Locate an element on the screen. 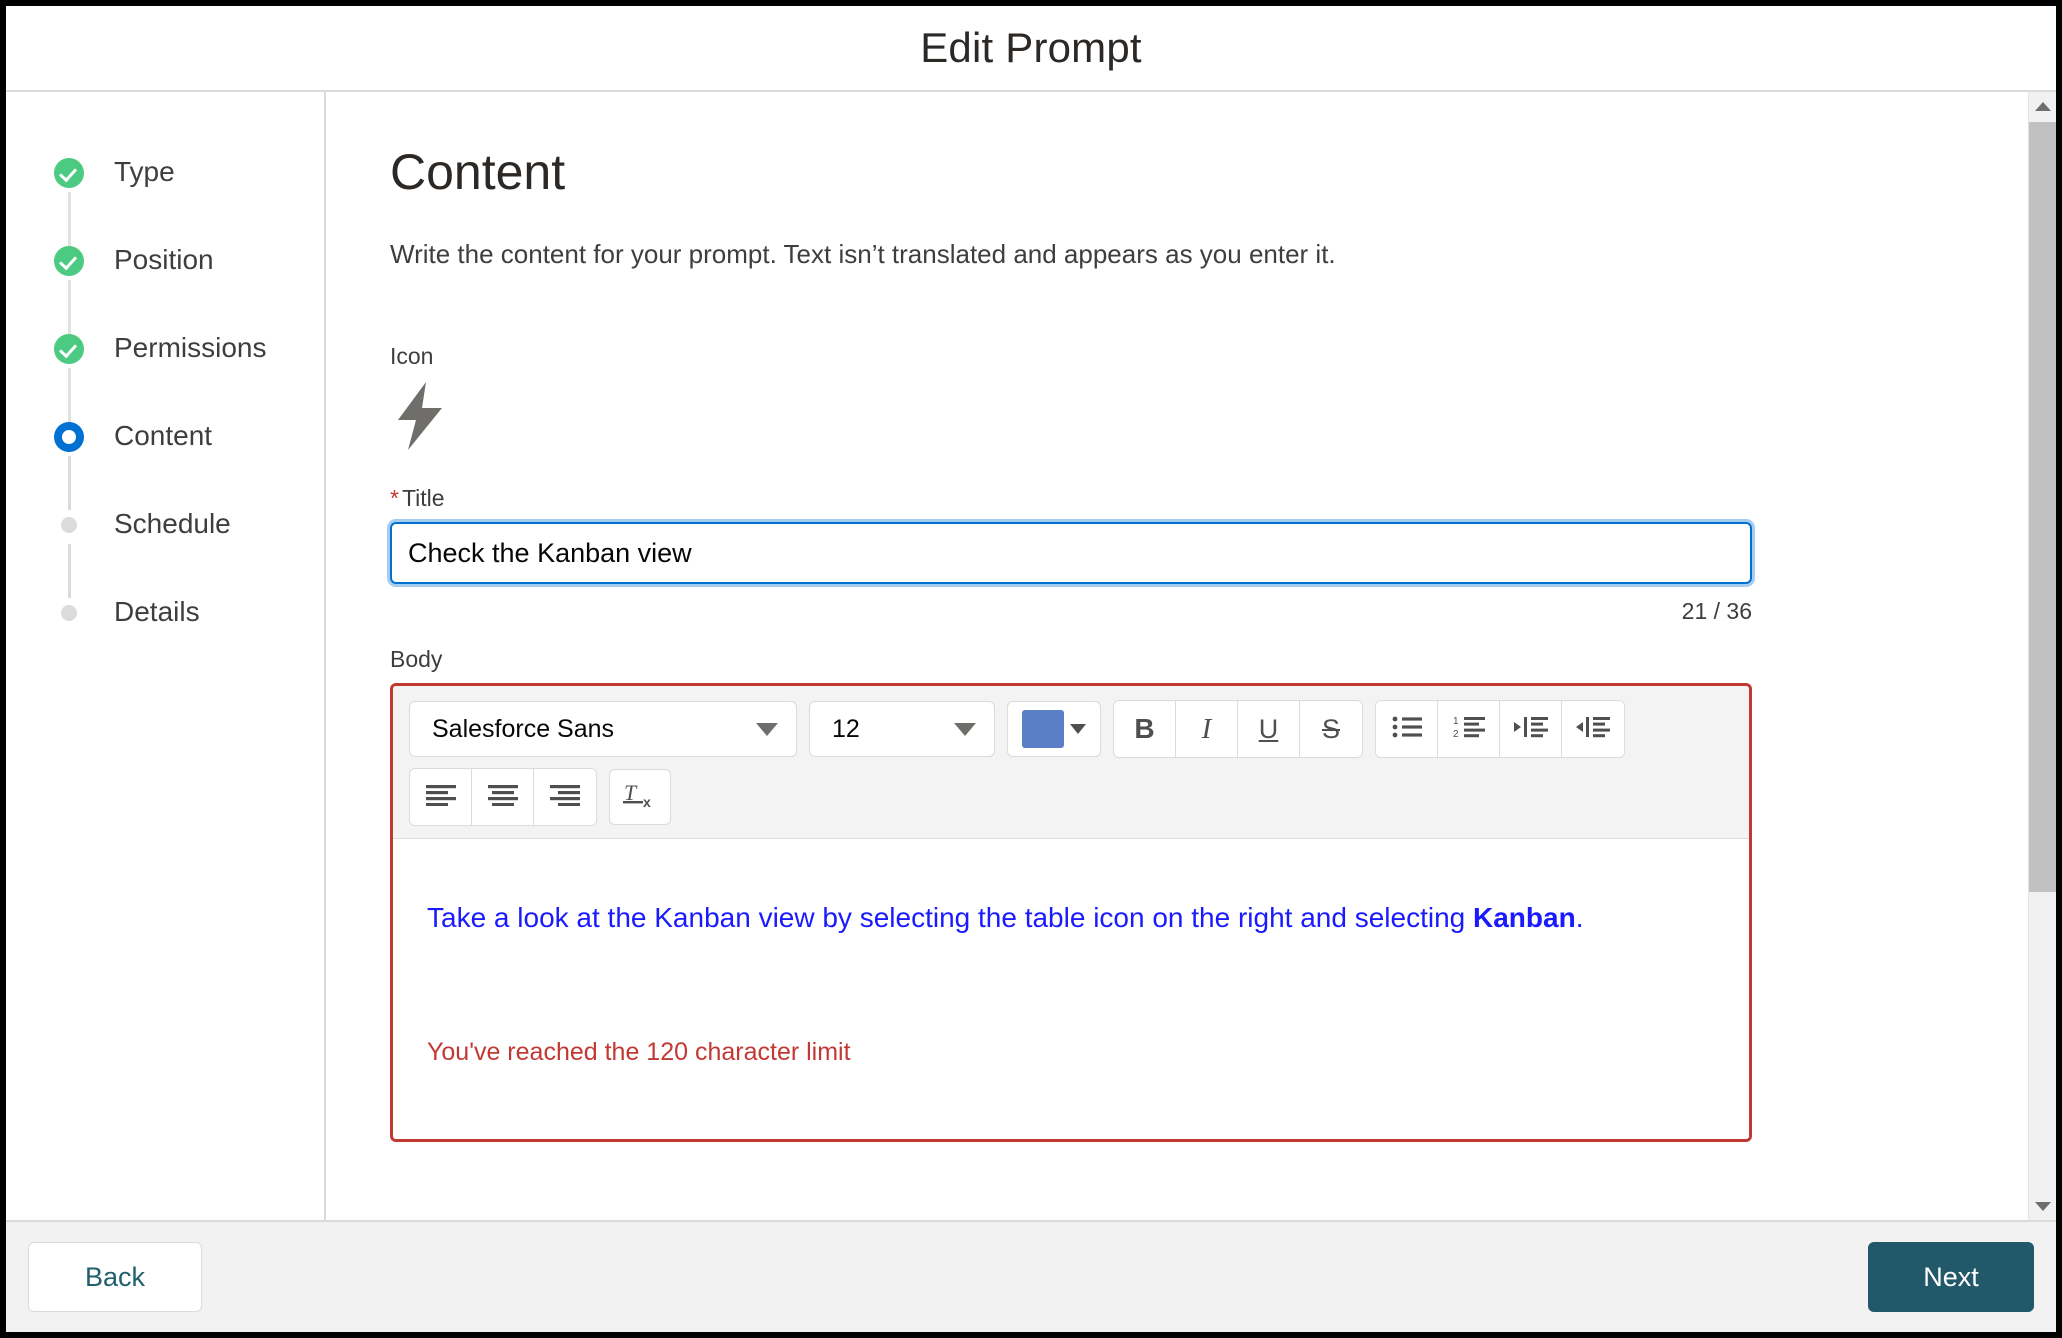 The width and height of the screenshot is (2062, 1338). align-right-icon is located at coordinates (565, 797).